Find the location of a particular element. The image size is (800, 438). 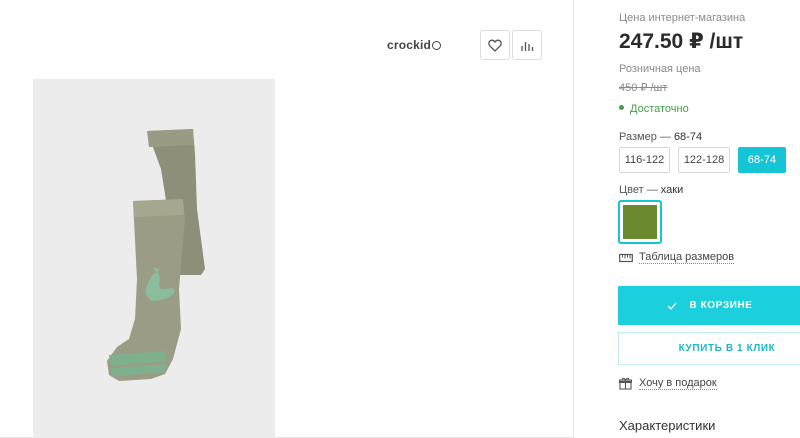

compare-button is located at coordinates (527, 45).